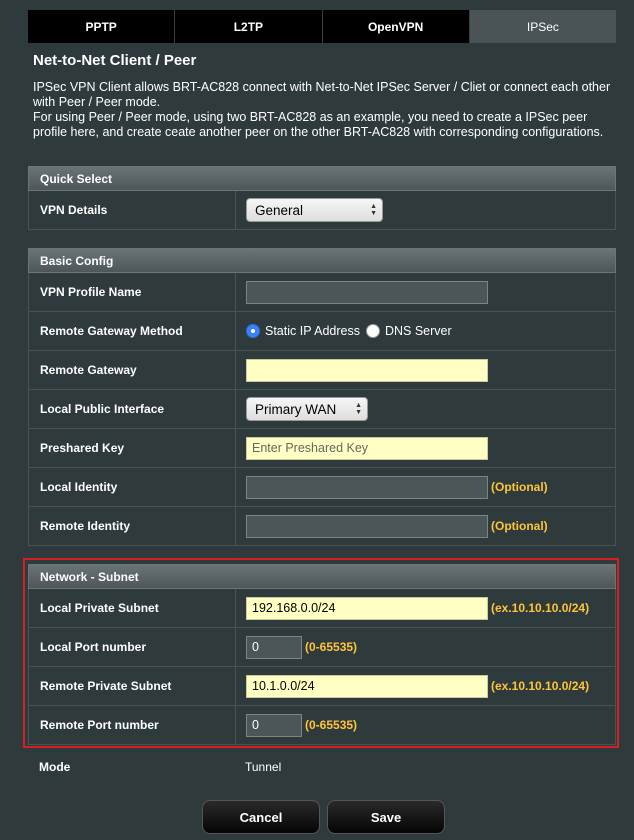 Image resolution: width=634 pixels, height=840 pixels. Describe the element at coordinates (396, 26) in the screenshot. I see `tab-openvpn: OpenVPN` at that location.